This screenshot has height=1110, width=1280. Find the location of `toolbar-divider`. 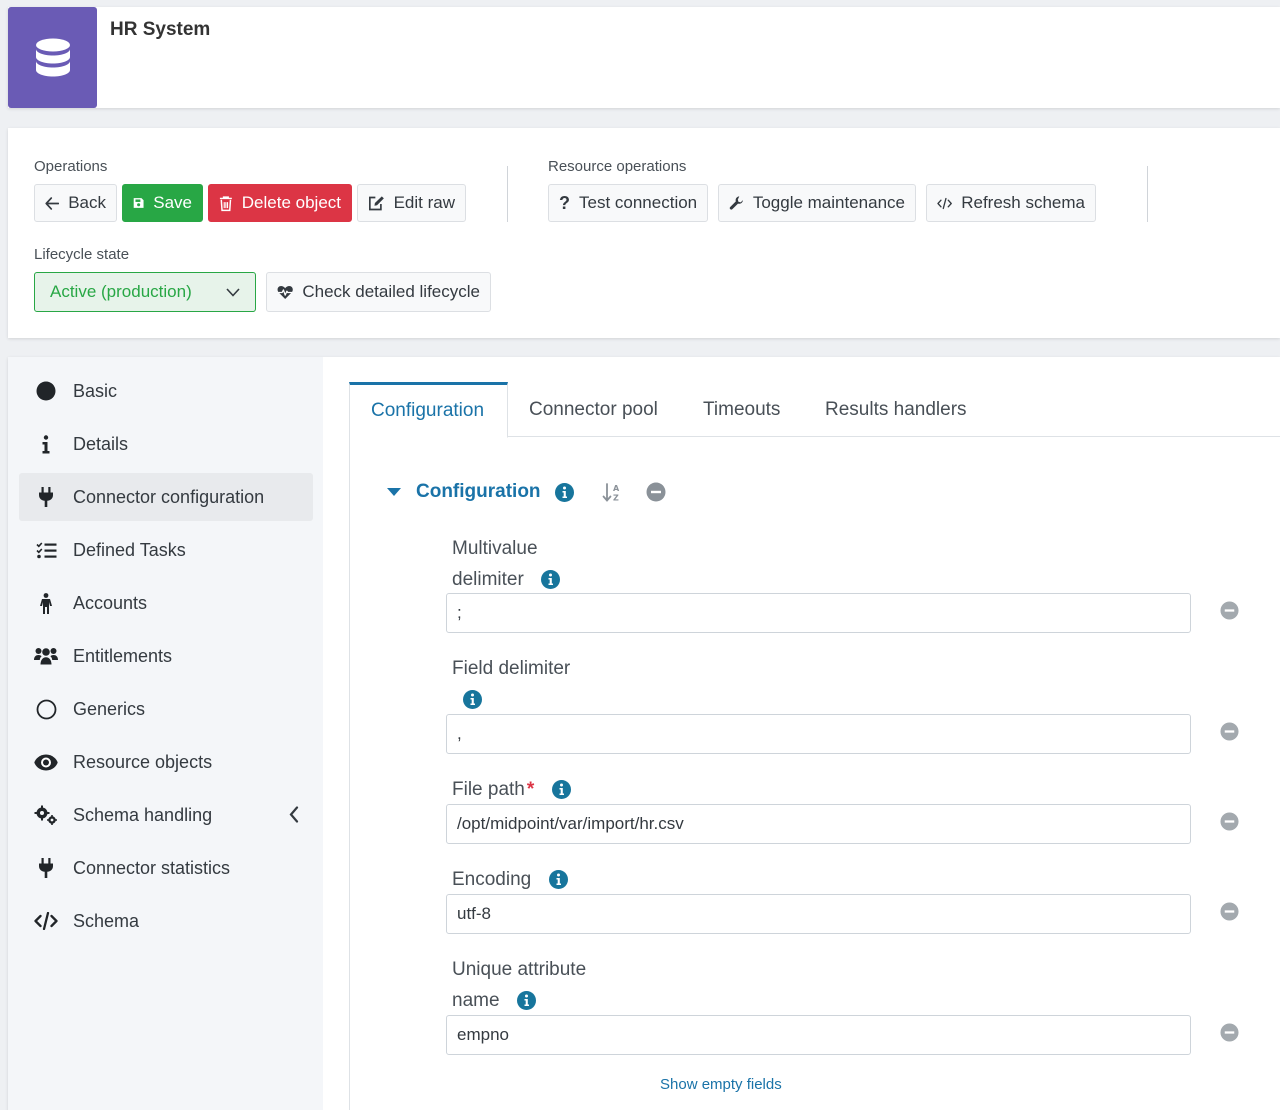

toolbar-divider is located at coordinates (1147, 194).